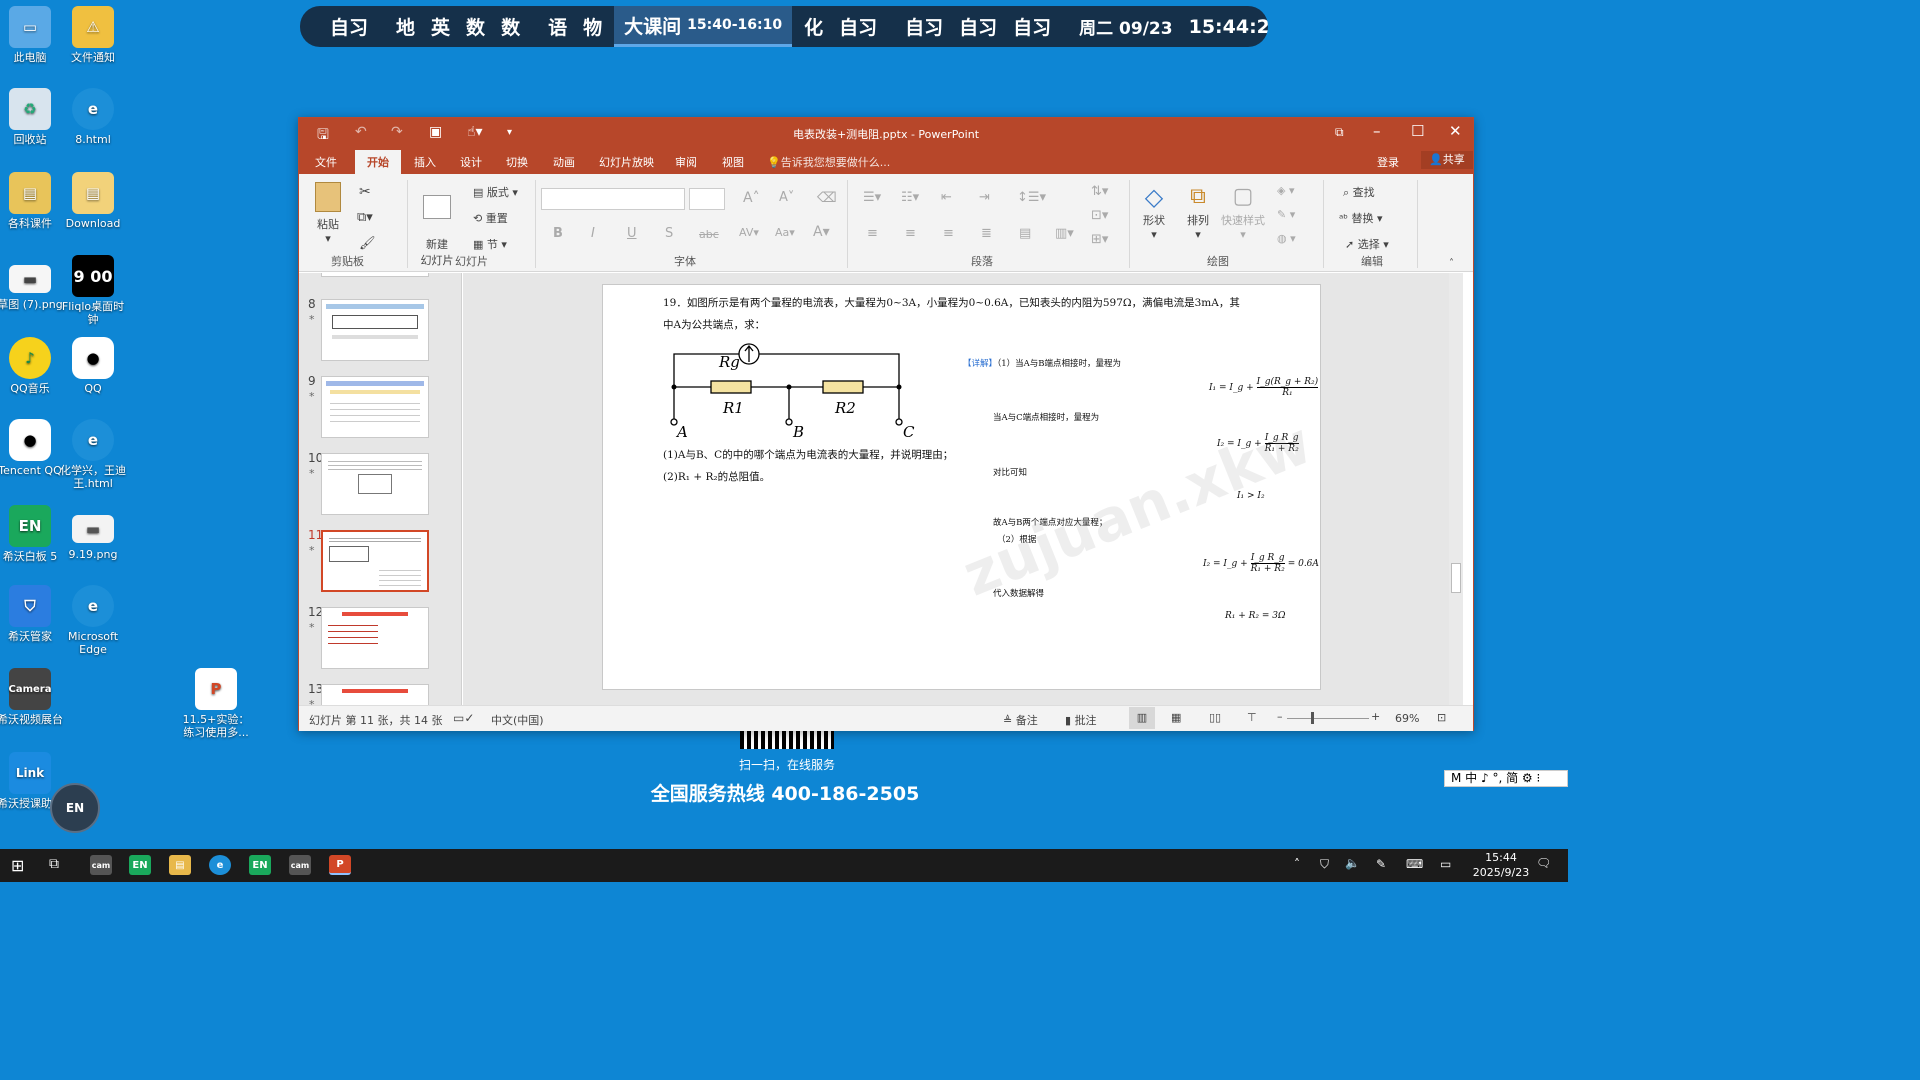  Describe the element at coordinates (1215, 717) in the screenshot. I see `reading-view-icon: ▯▯` at that location.